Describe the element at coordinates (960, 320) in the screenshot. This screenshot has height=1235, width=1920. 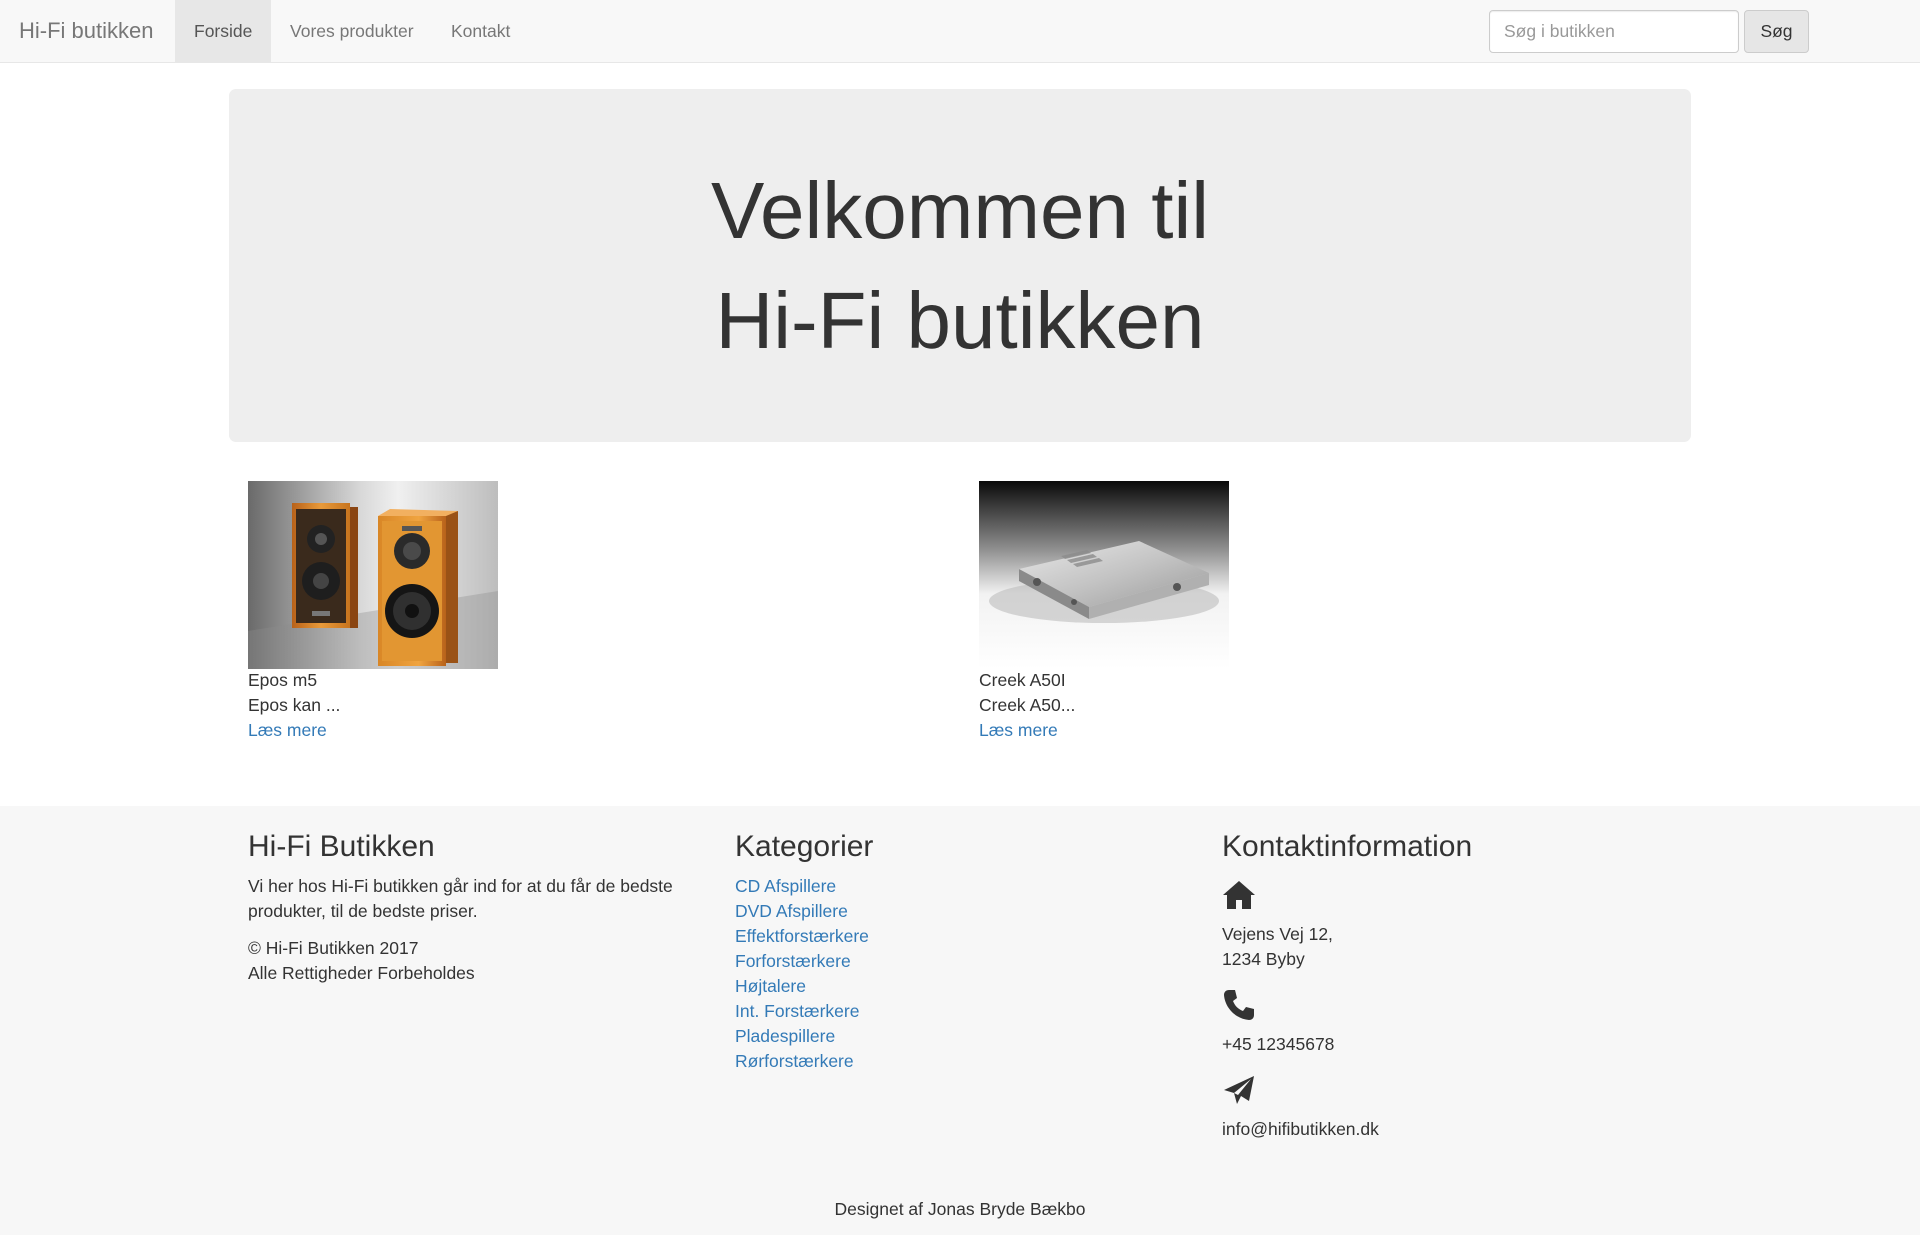
I see `hero-title-line-2: Hi-Fi butikken` at that location.